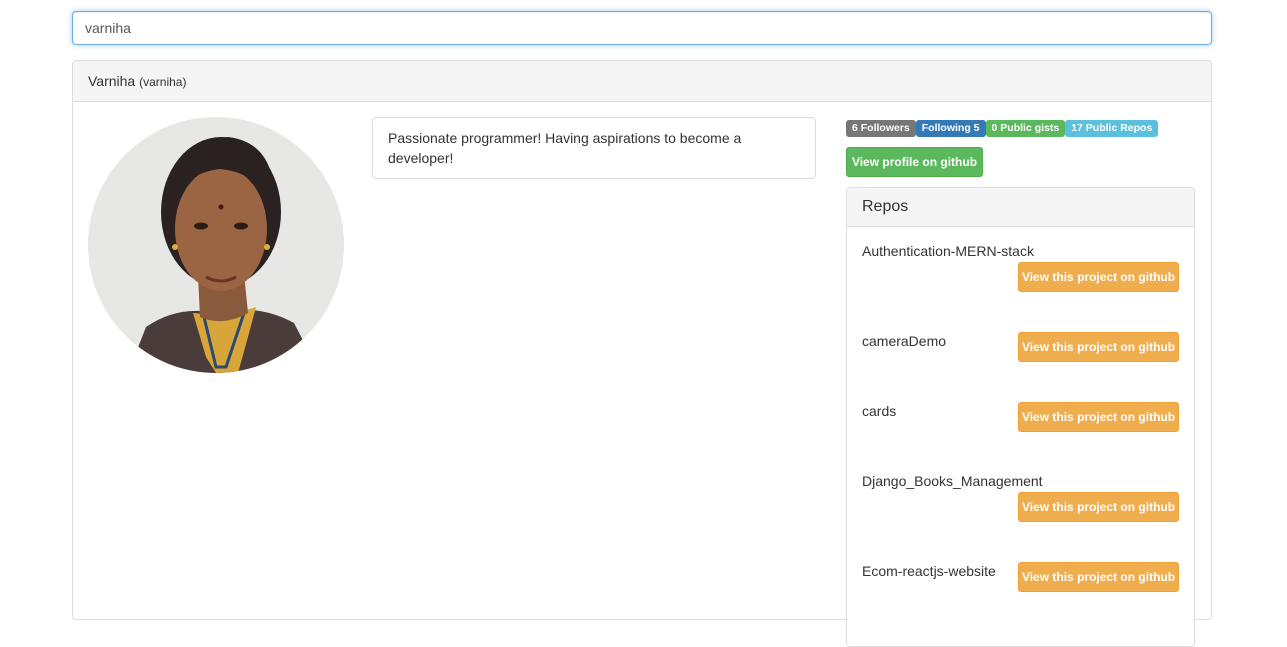 Image resolution: width=1287 pixels, height=647 pixels. What do you see at coordinates (881, 128) in the screenshot?
I see `followers-badge: 6 Followers` at bounding box center [881, 128].